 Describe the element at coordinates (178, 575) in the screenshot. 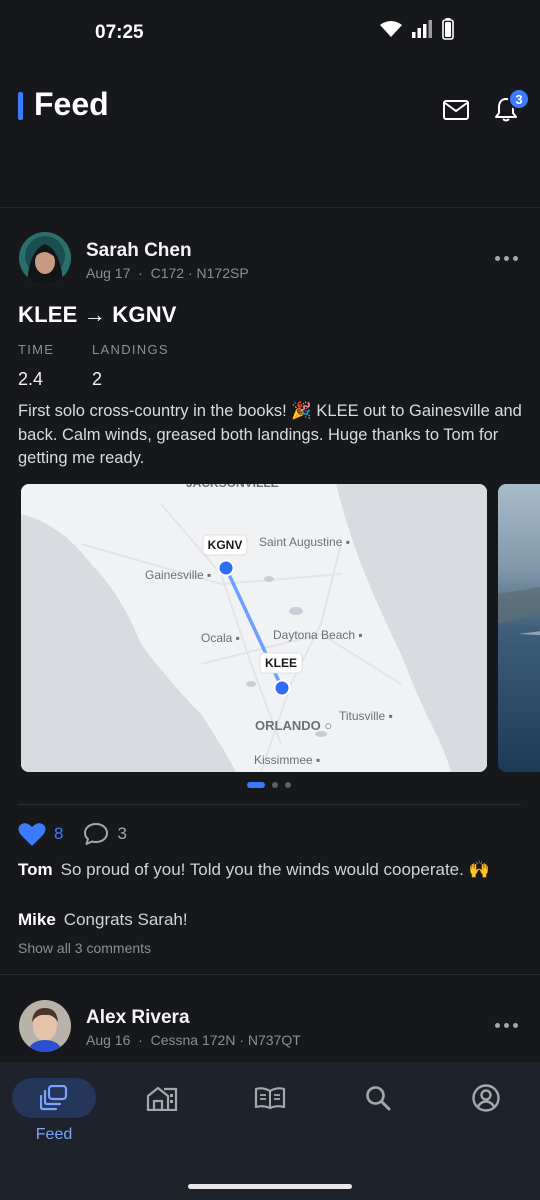

I see `map-city-label: Gainesville ▪` at that location.